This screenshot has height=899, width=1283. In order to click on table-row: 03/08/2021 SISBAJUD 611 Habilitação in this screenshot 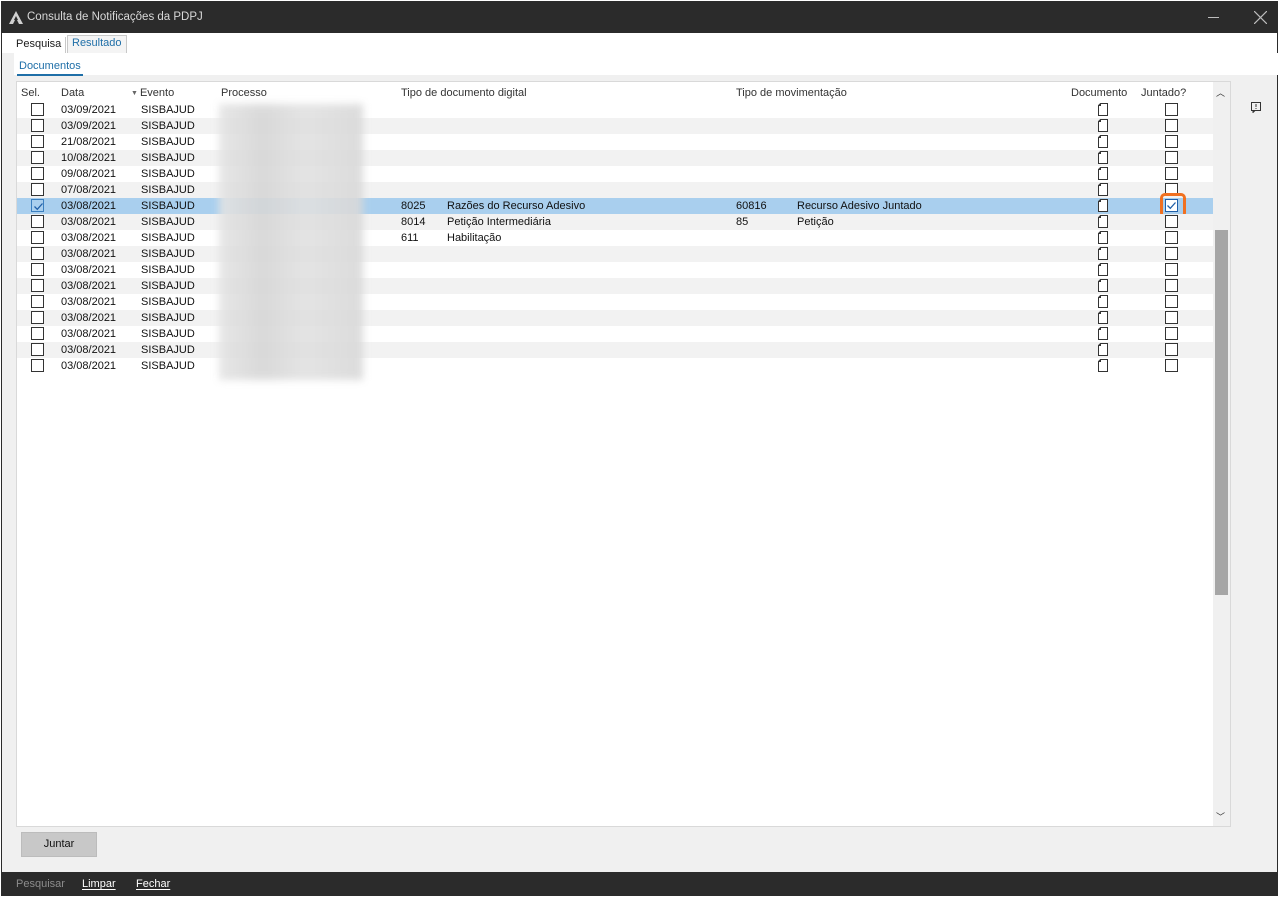, I will do `click(615, 238)`.